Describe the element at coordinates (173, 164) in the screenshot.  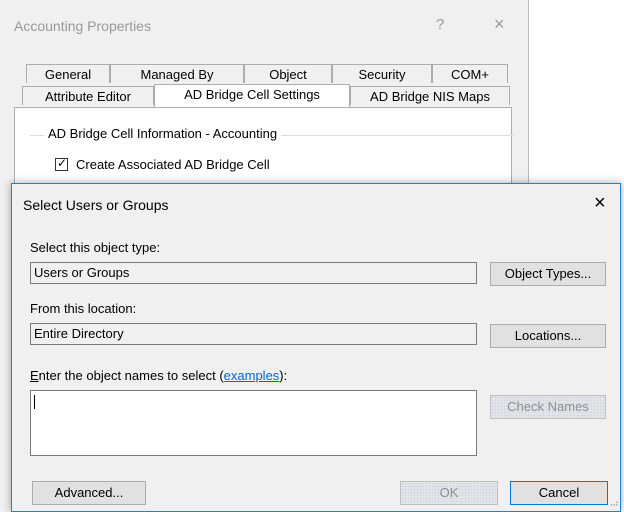
I see `create-cell-label: Create Associated AD Bridge Cell` at that location.